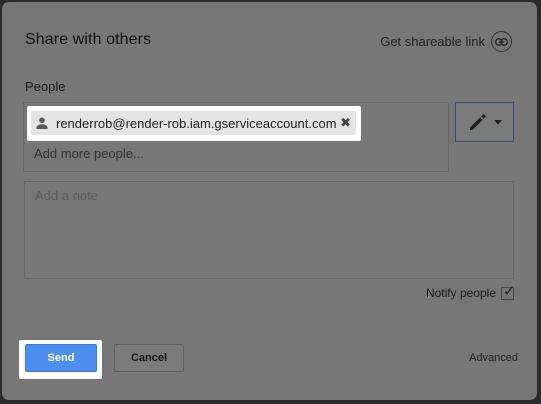 This screenshot has height=404, width=541. Describe the element at coordinates (345, 123) in the screenshot. I see `remove-recipient-close-icon: ✖` at that location.